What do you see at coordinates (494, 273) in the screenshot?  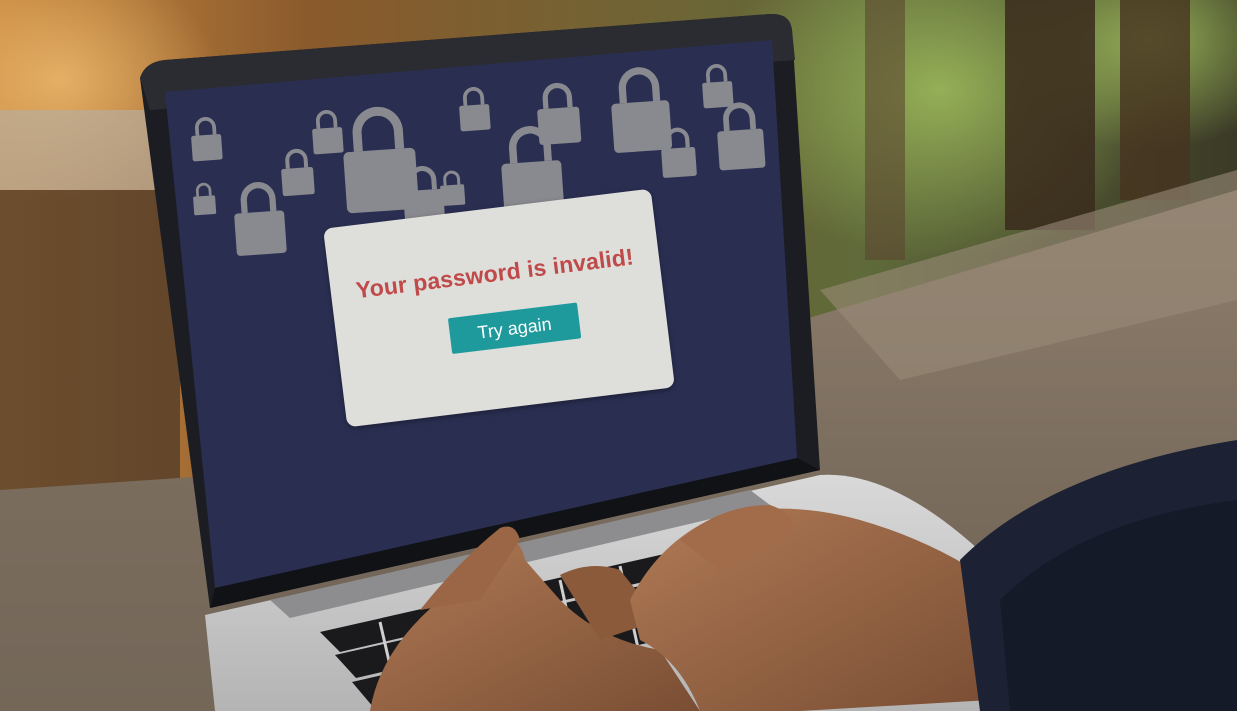 I see `error-message: Your password is invalid!` at bounding box center [494, 273].